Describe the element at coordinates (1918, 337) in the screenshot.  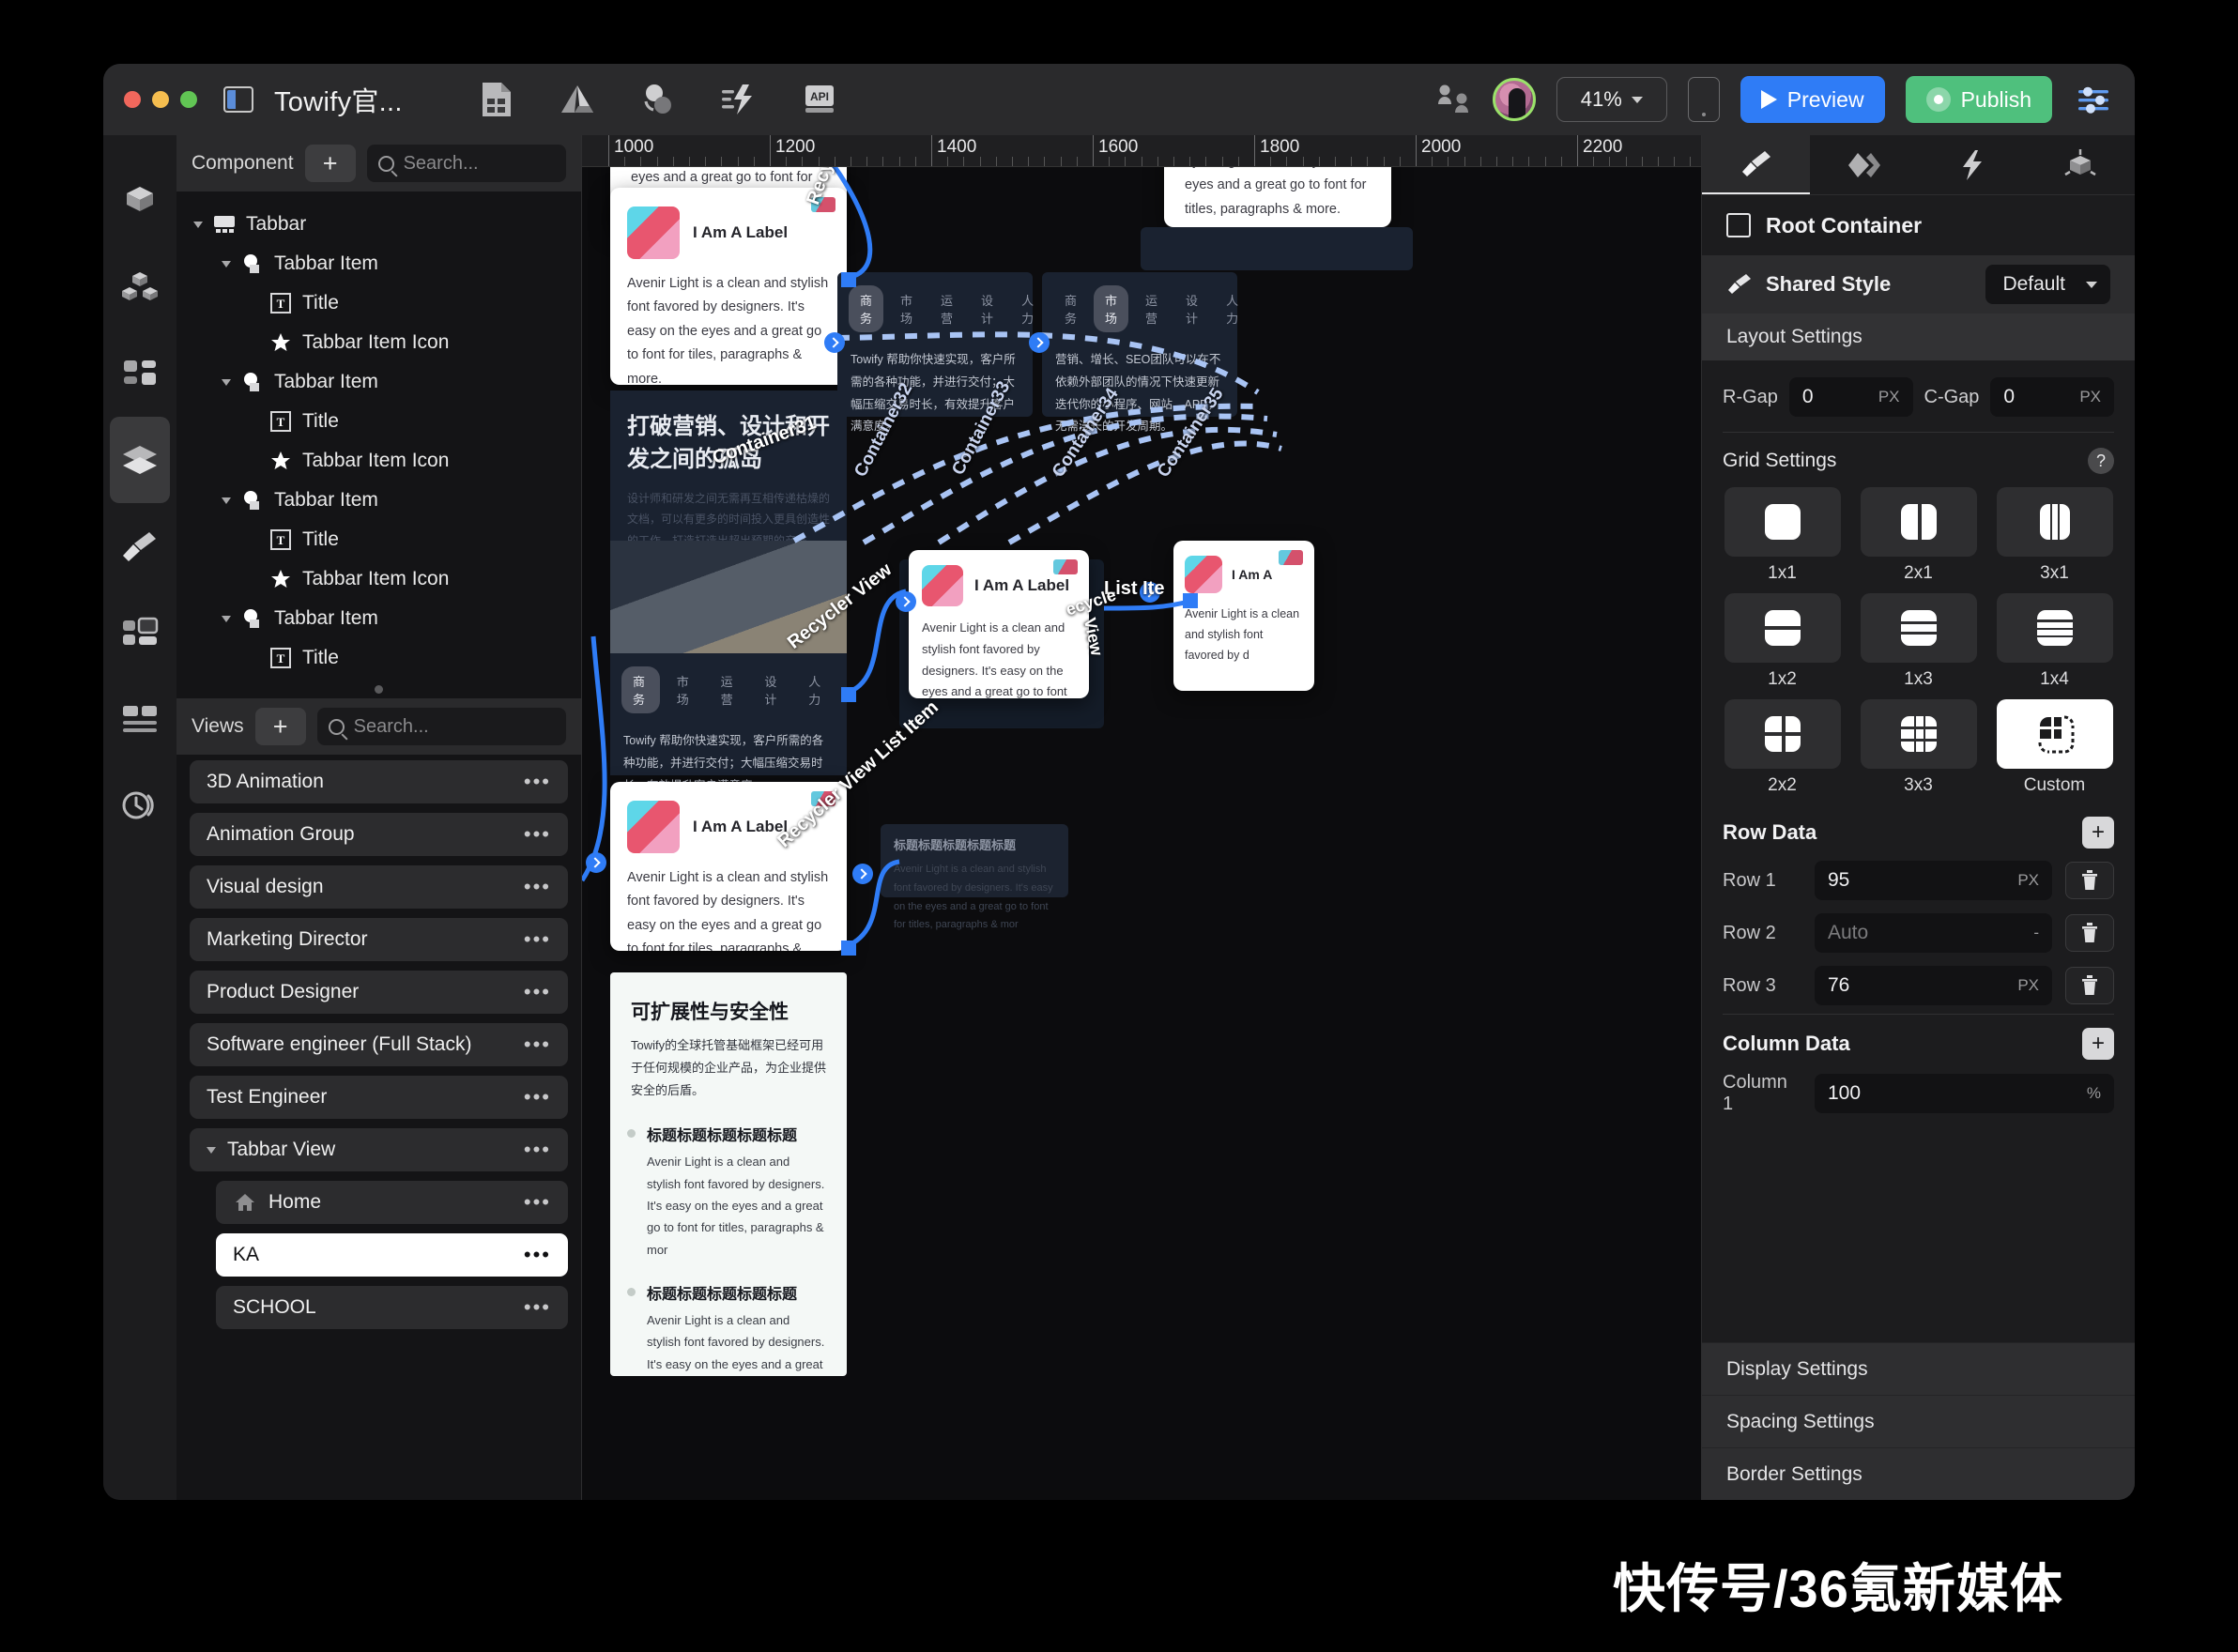
I see `layout-settings-header: Layout Settings` at that location.